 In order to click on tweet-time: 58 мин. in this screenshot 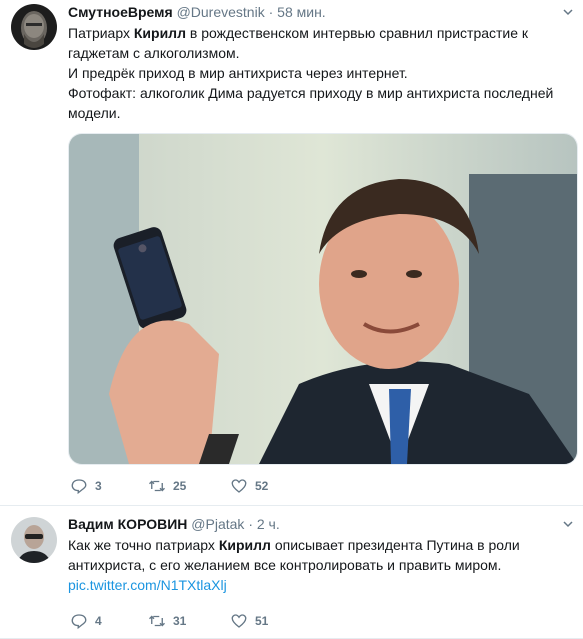, I will do `click(301, 12)`.